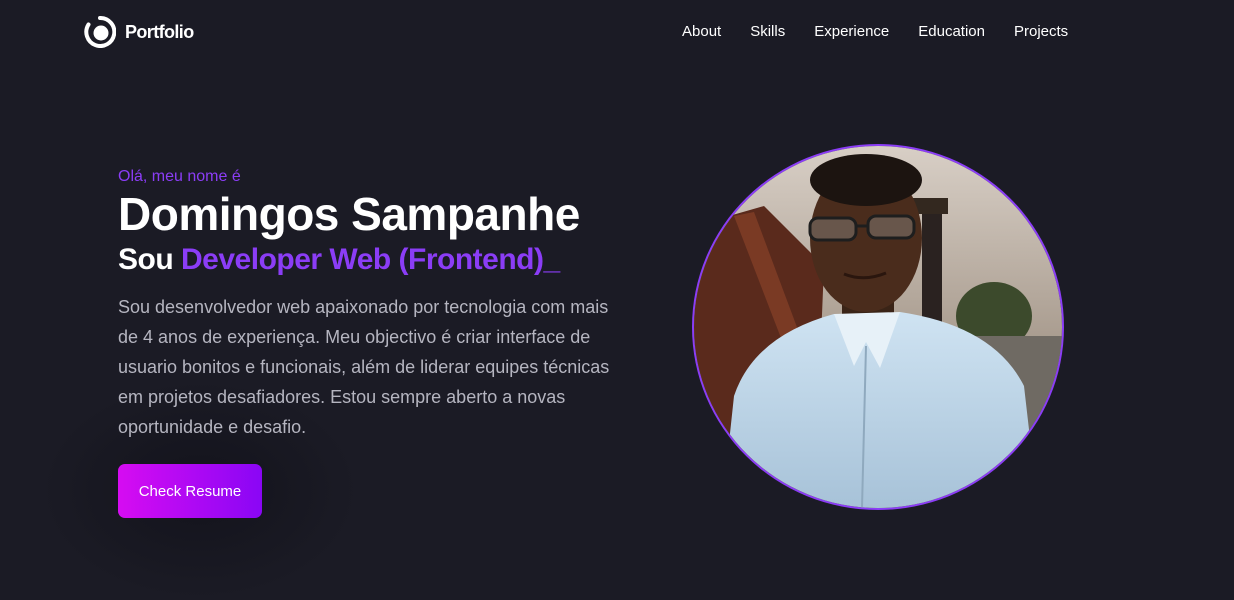 The image size is (1234, 600). I want to click on nav-link-projects: Projects, so click(1041, 32).